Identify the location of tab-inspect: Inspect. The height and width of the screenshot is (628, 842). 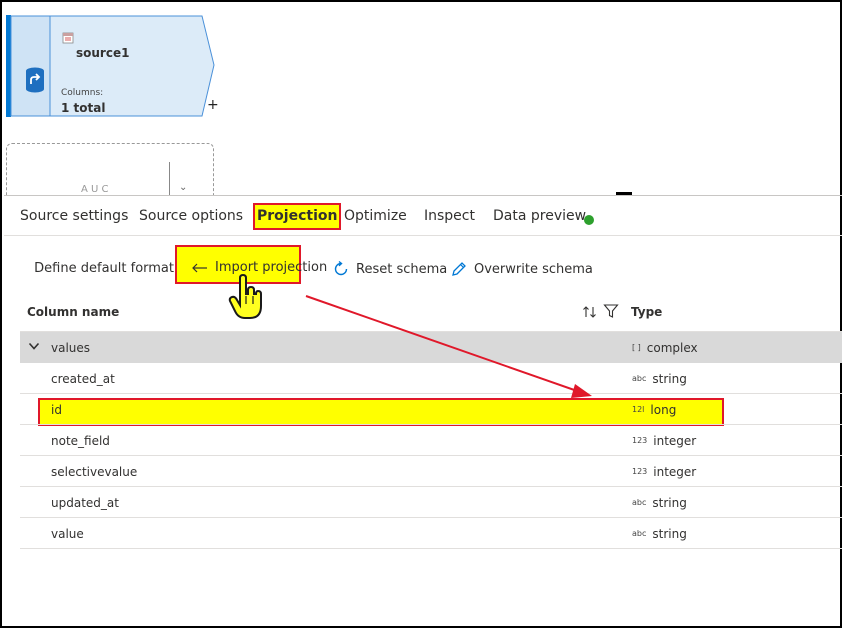
(449, 216).